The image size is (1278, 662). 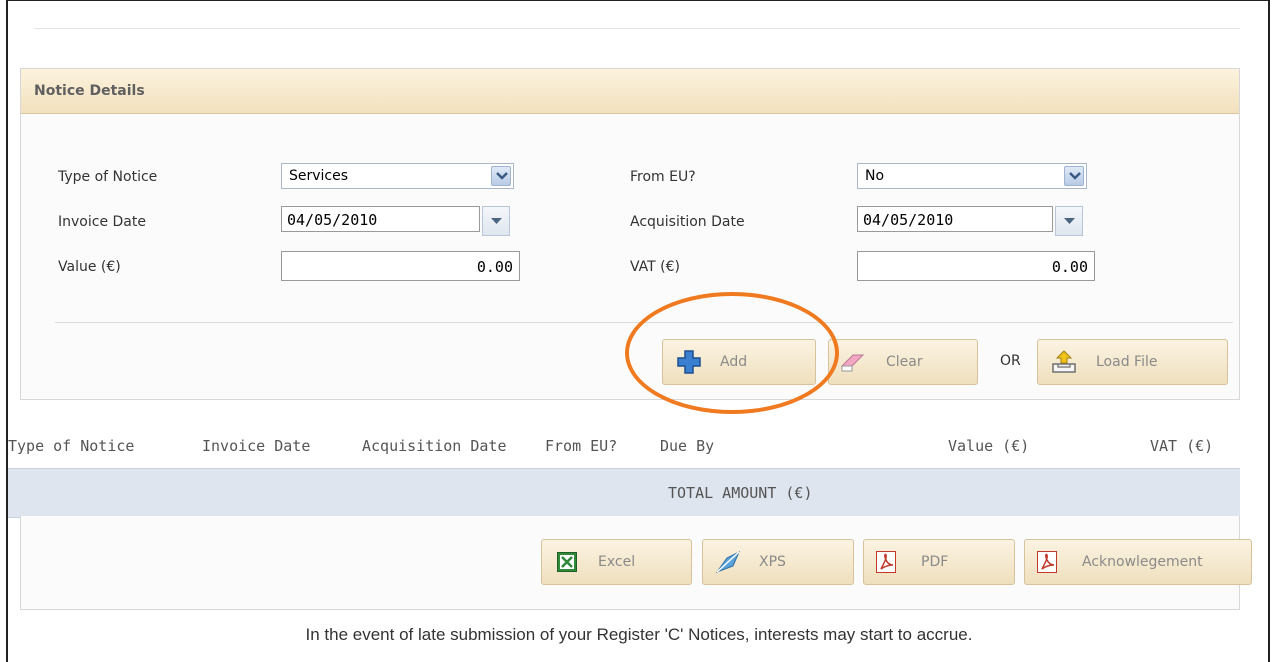 I want to click on excel-button-label: Excel, so click(x=617, y=562).